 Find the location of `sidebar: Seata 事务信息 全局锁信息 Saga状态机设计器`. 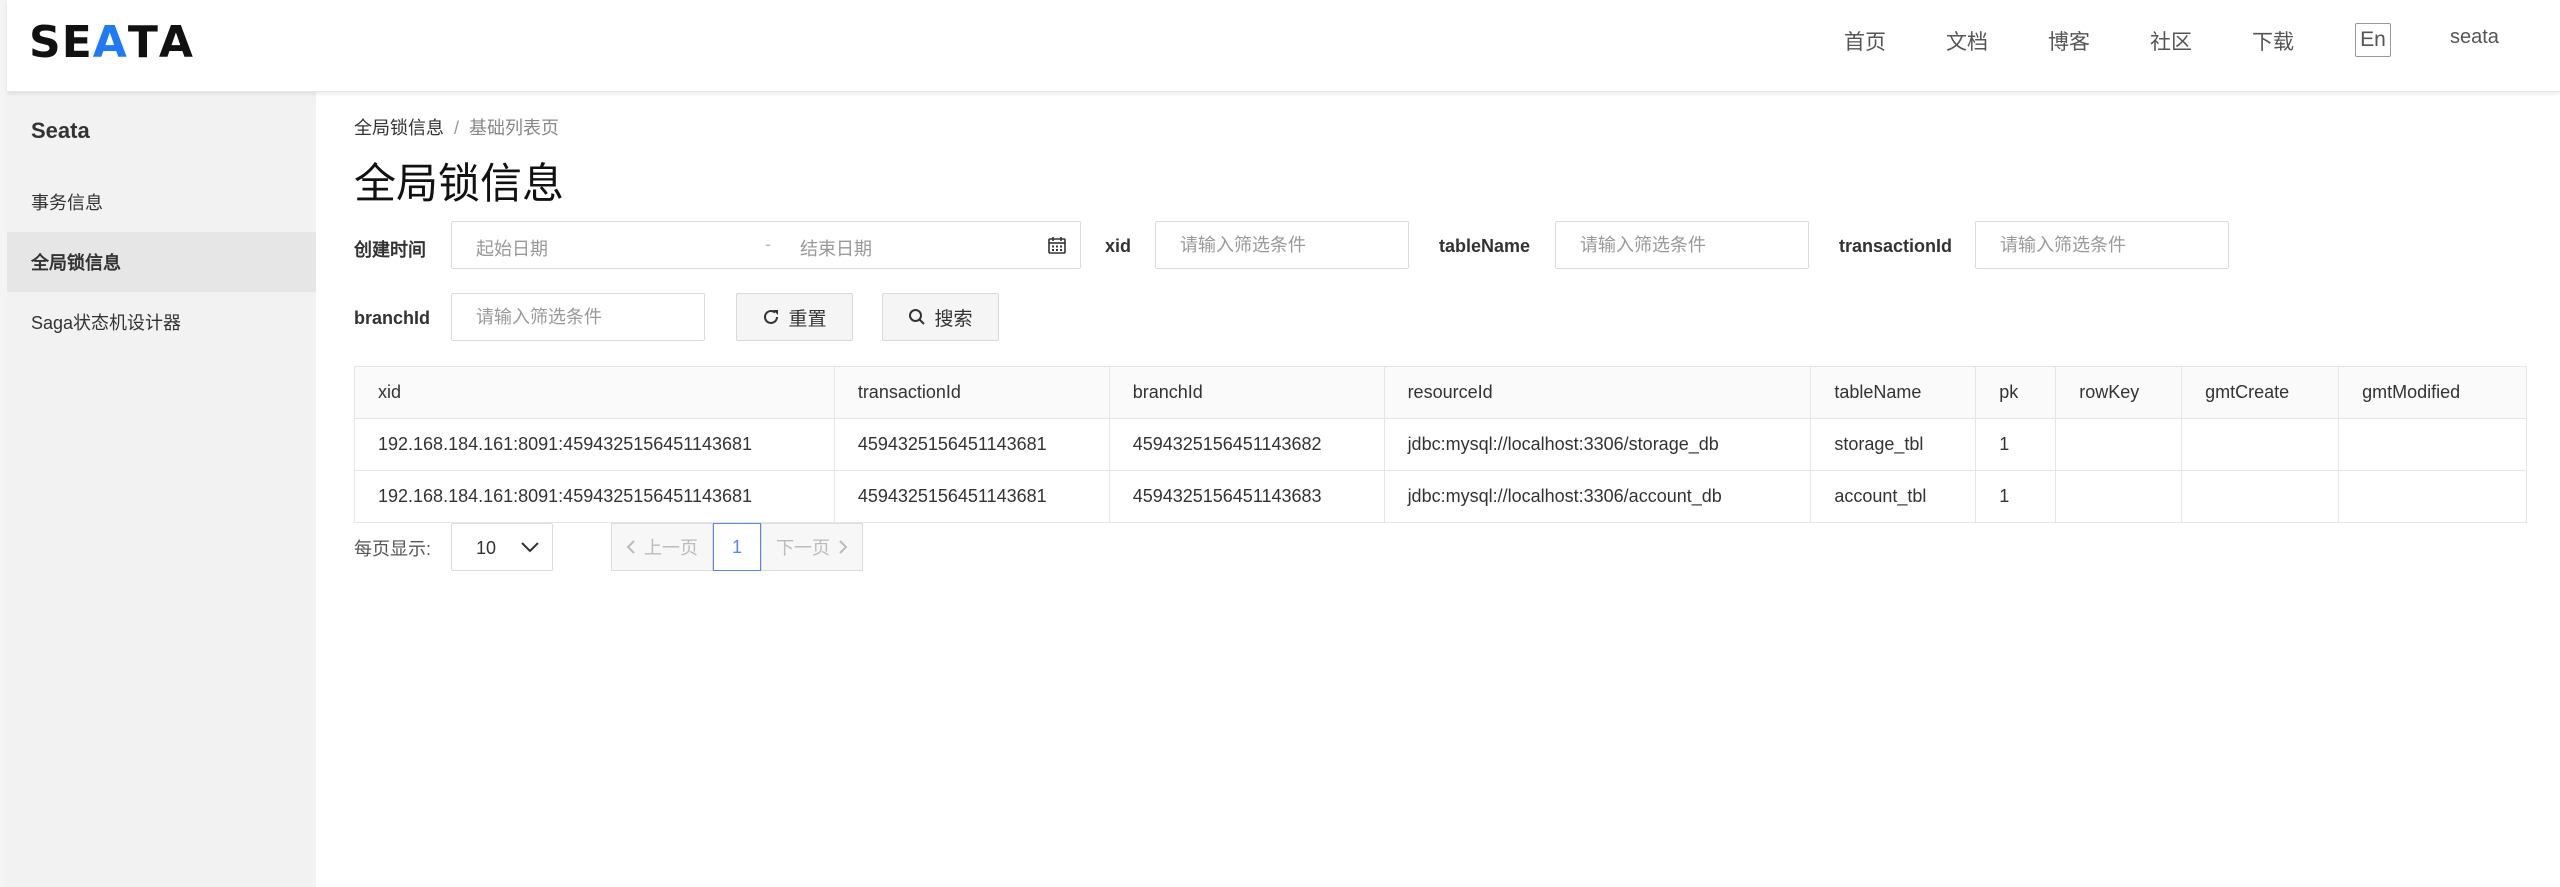

sidebar: Seata 事务信息 全局锁信息 Saga状态机设计器 is located at coordinates (161, 489).